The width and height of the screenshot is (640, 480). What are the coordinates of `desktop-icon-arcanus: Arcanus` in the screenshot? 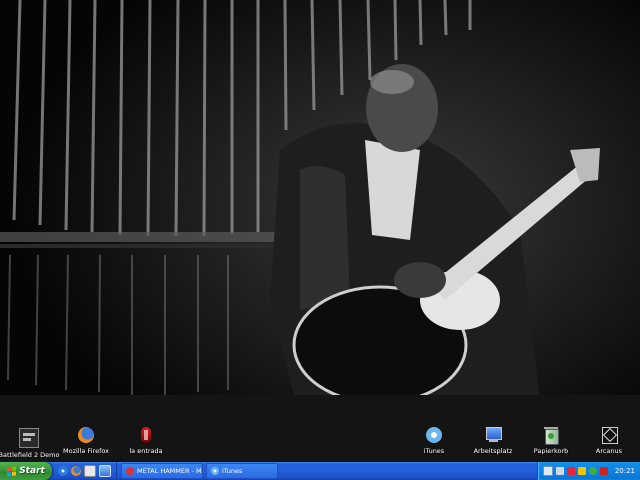 It's located at (609, 440).